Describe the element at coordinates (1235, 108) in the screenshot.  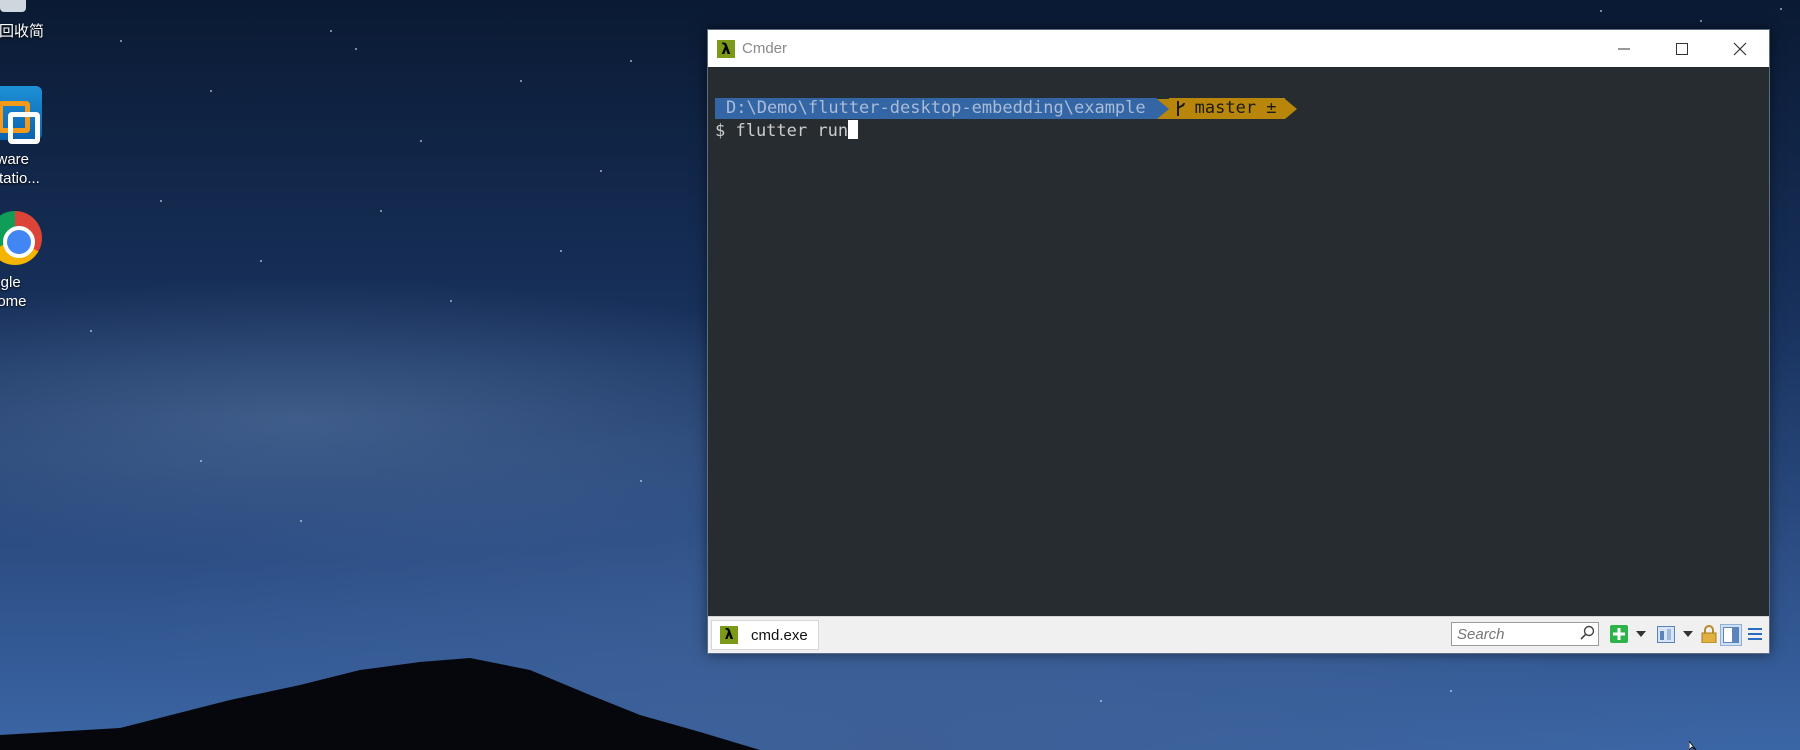
I see `git-branch-name: master ±` at that location.